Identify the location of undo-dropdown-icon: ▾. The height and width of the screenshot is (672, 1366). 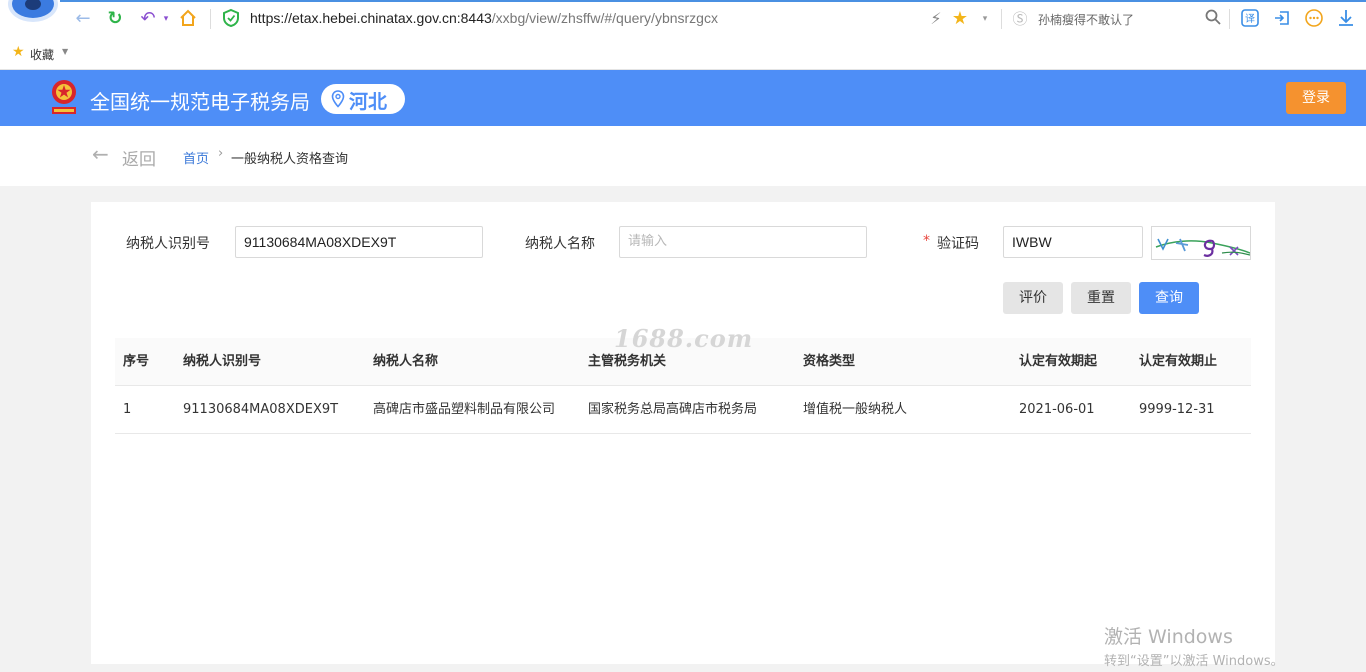
(166, 19).